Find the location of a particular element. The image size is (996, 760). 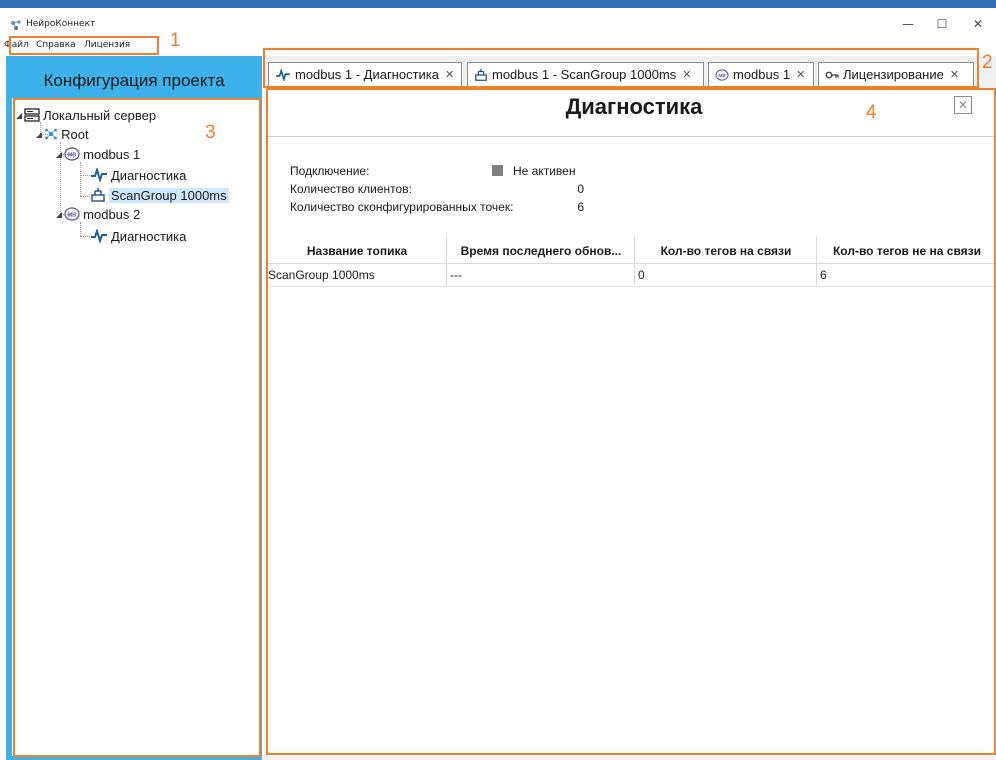

clients-count: 0 is located at coordinates (580, 189).